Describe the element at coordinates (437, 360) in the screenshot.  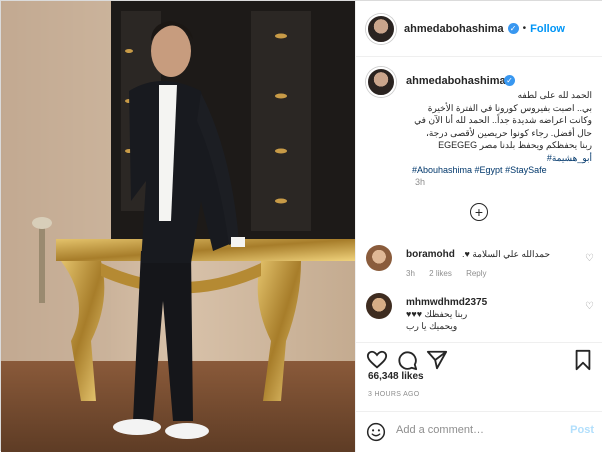
I see `paper-plane-icon` at that location.